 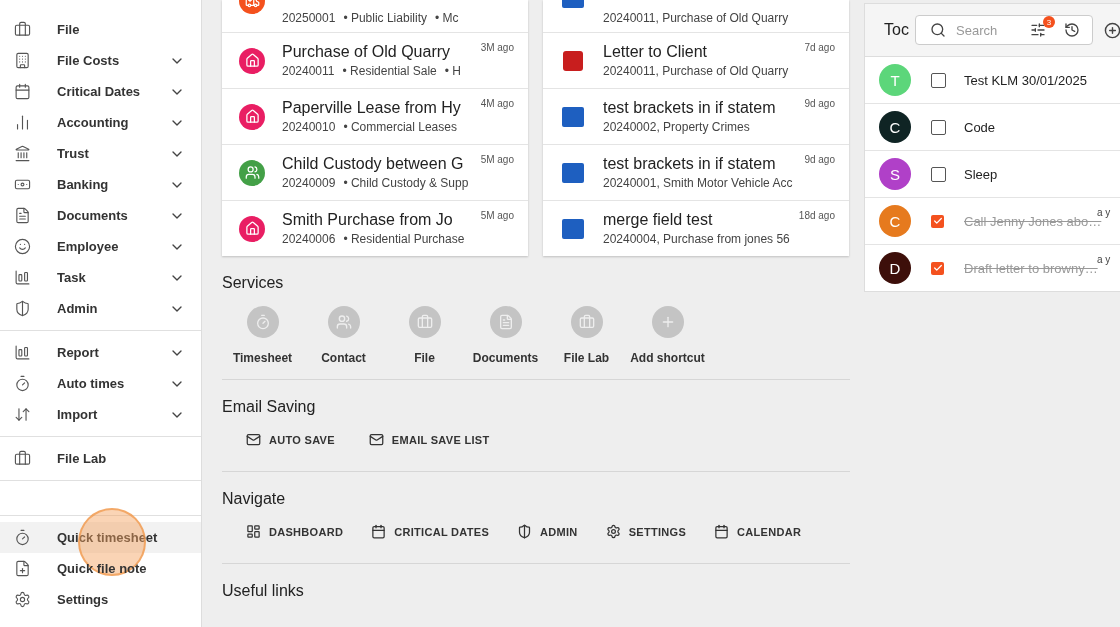 I want to click on matter-number: 20240009, so click(x=309, y=183).